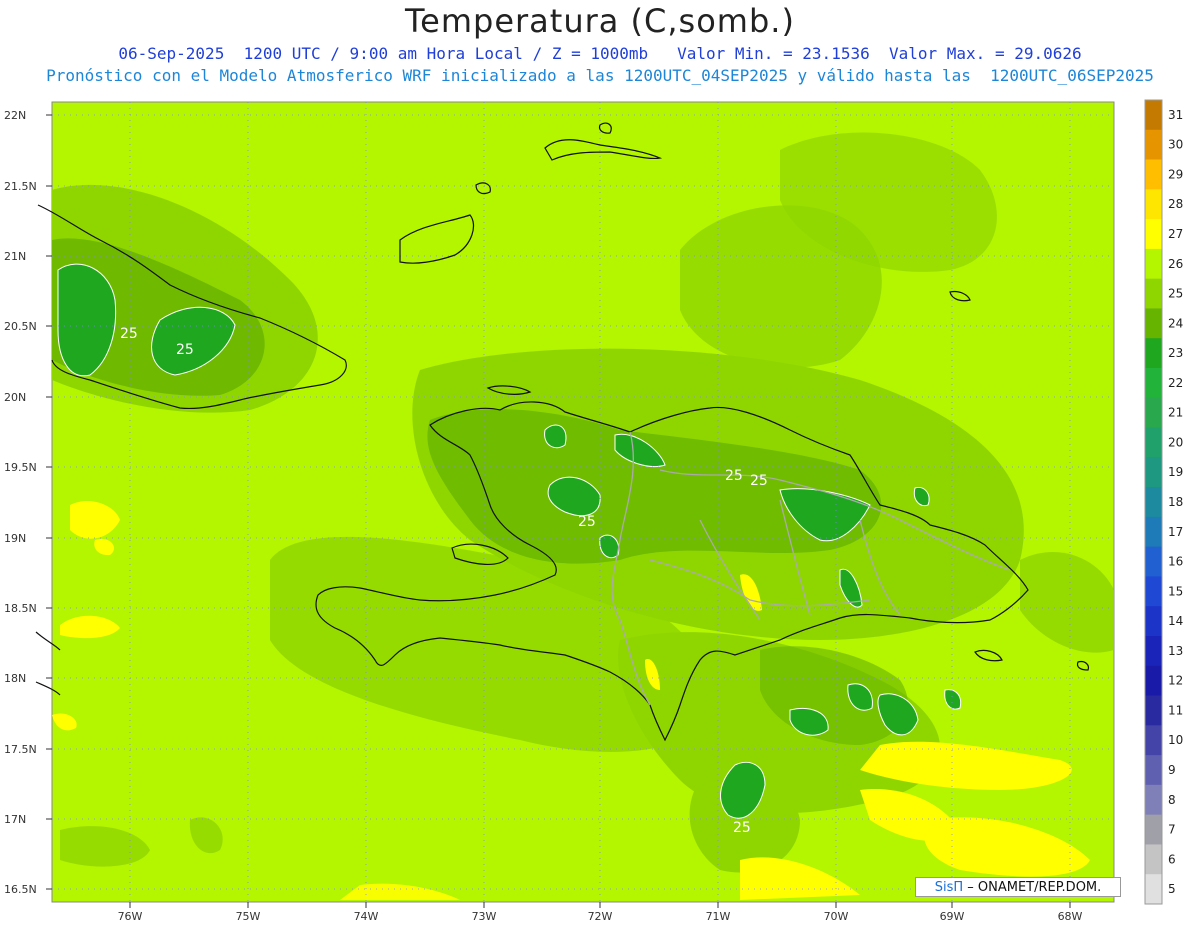 The height and width of the screenshot is (927, 1200). What do you see at coordinates (1175, 532) in the screenshot?
I see `colorbar-label: 17` at bounding box center [1175, 532].